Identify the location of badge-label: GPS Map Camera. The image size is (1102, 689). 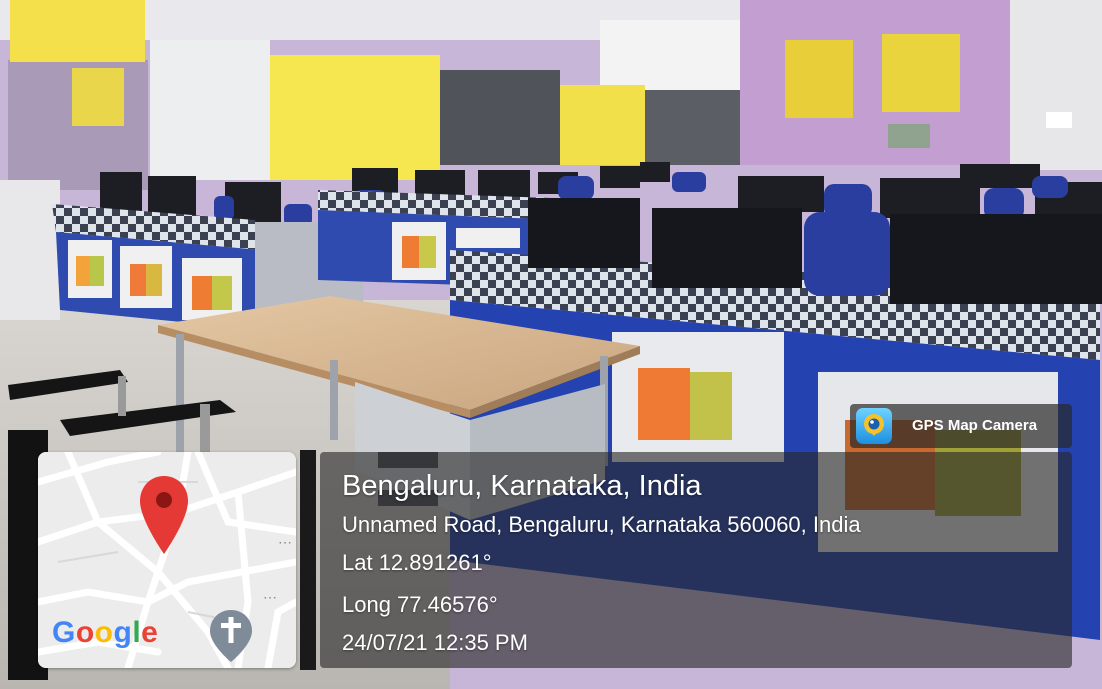
(975, 425).